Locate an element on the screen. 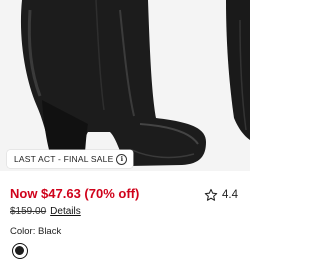 This screenshot has height=259, width=320. star-outline-icon is located at coordinates (211, 194).